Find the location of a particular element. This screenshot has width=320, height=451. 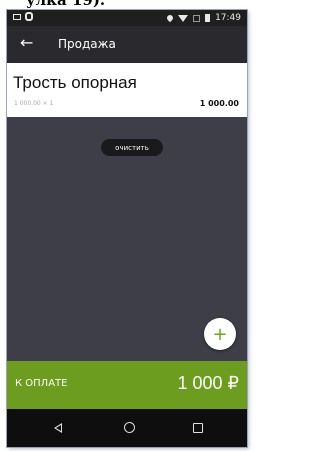

status-right: 17:49 is located at coordinates (203, 18).